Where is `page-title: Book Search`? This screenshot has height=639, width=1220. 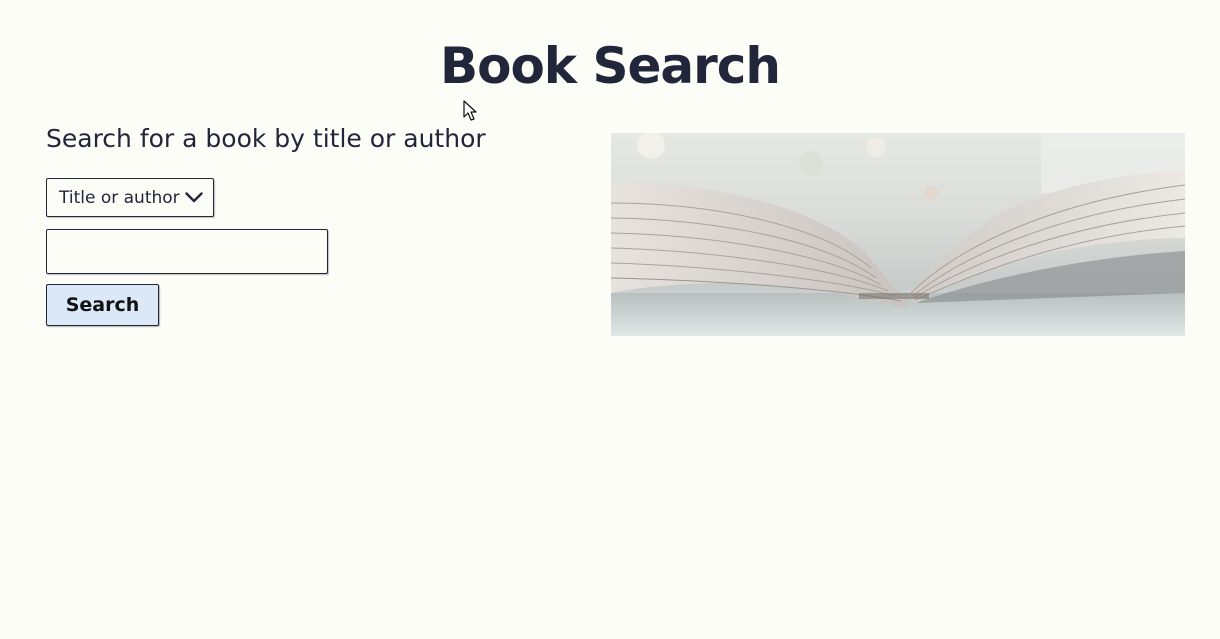 page-title: Book Search is located at coordinates (610, 66).